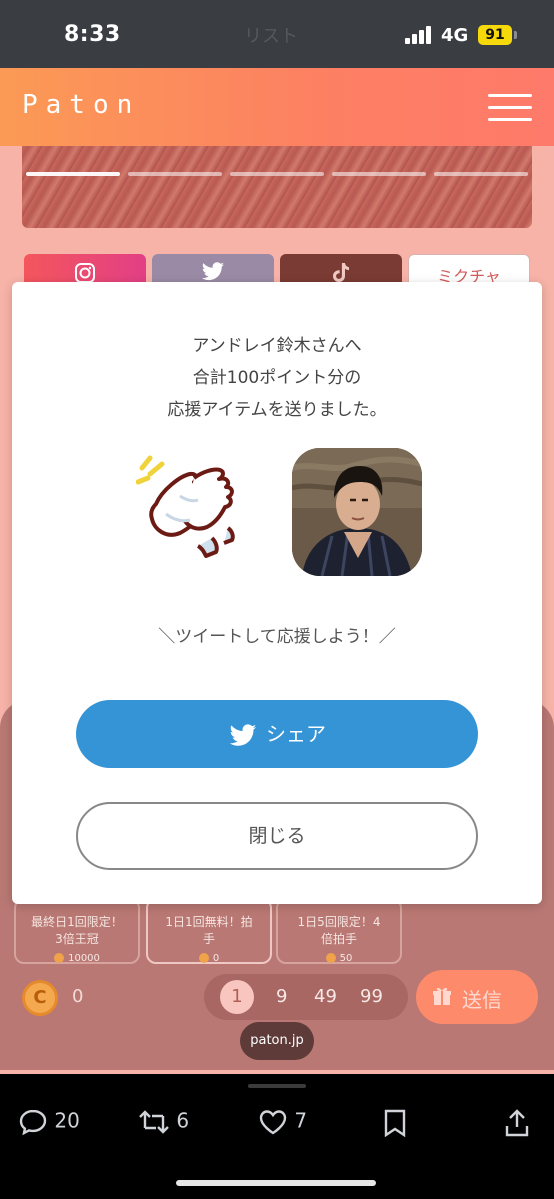 Image resolution: width=554 pixels, height=1199 pixels. What do you see at coordinates (371, 996) in the screenshot?
I see `point-option-99: 99` at bounding box center [371, 996].